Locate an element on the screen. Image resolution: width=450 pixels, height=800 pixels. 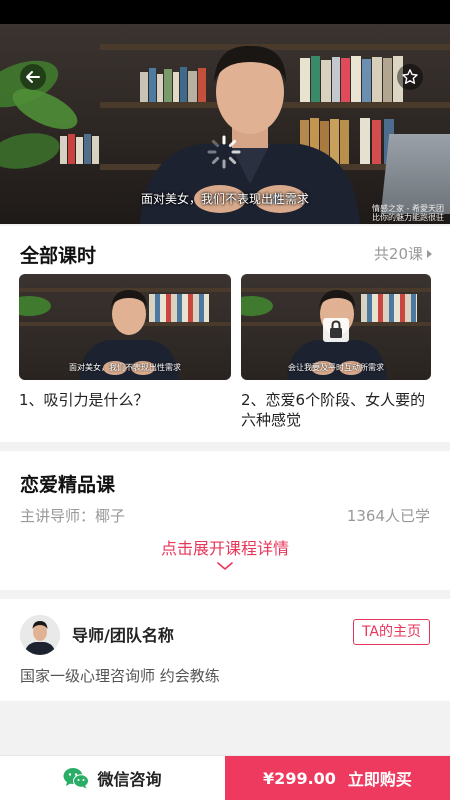
section-title: 全部课时 is located at coordinates (58, 256).